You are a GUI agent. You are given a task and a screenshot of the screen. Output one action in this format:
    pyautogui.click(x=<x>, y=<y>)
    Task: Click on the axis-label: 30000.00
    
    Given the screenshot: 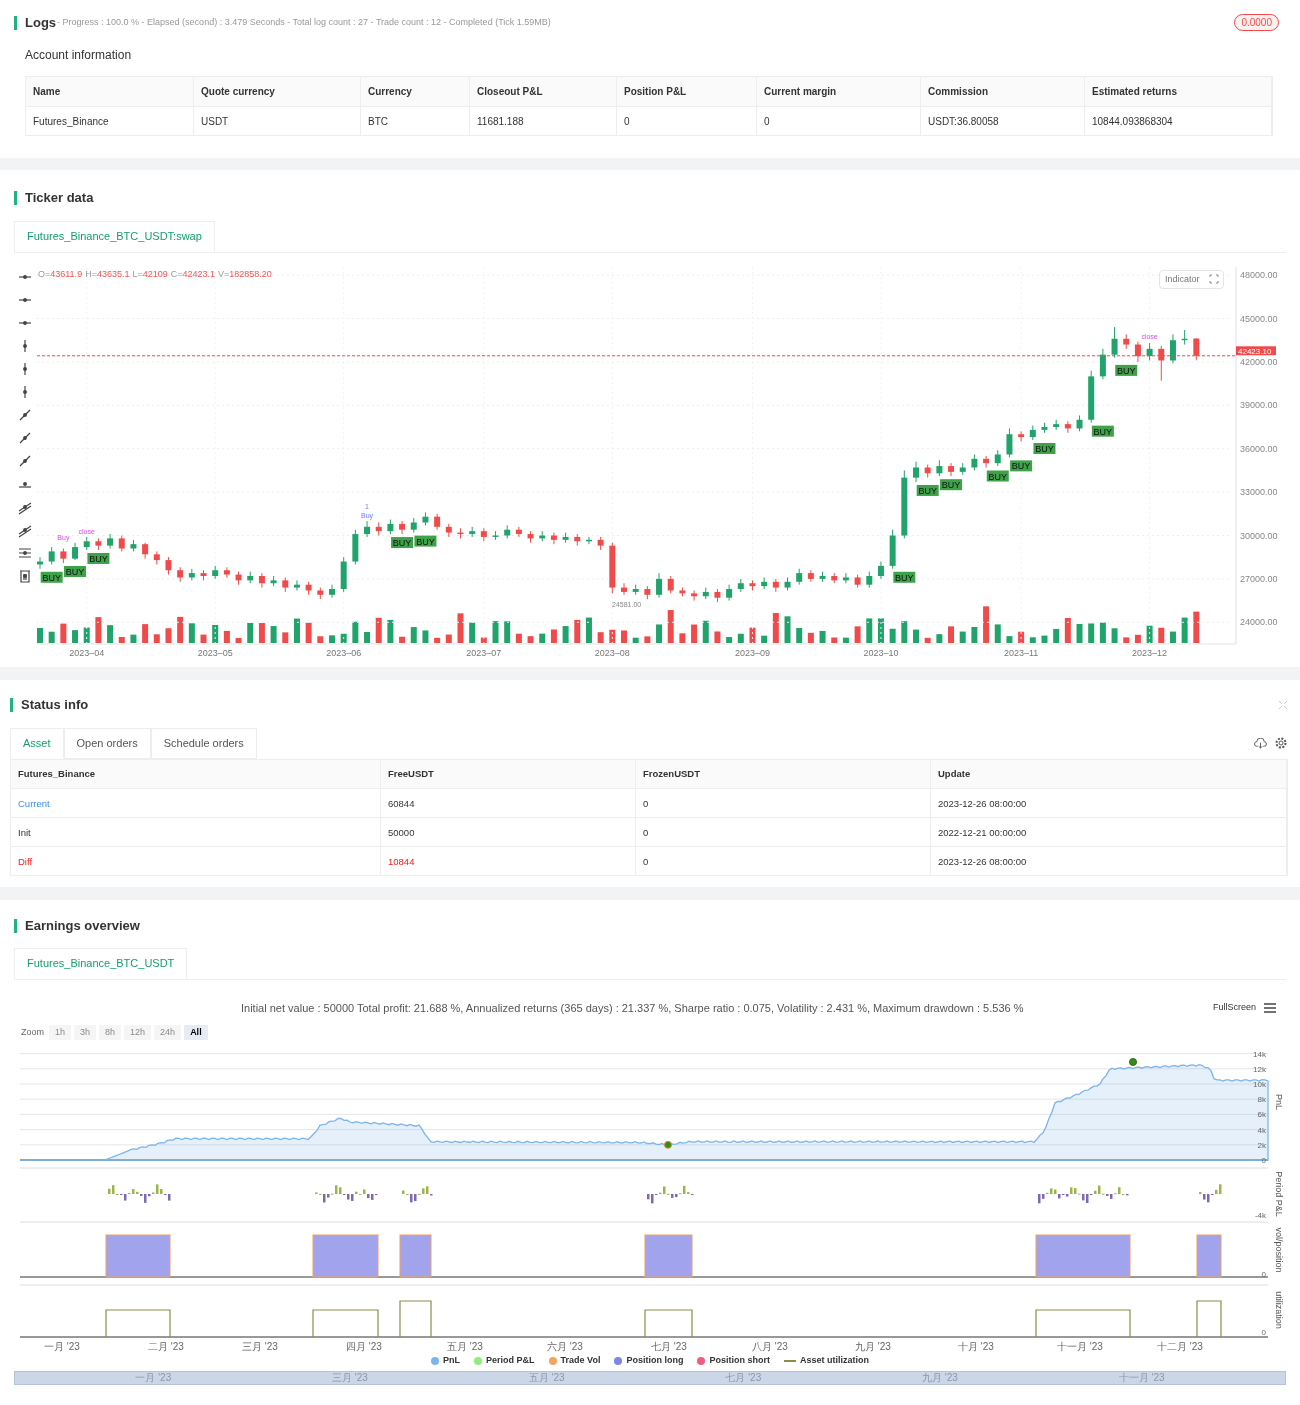 What is the action you would take?
    pyautogui.click(x=1259, y=535)
    